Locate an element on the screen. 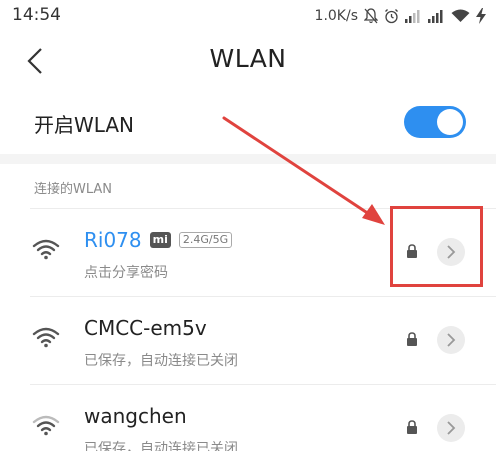 This screenshot has height=451, width=496. page-title: WLAN is located at coordinates (248, 58).